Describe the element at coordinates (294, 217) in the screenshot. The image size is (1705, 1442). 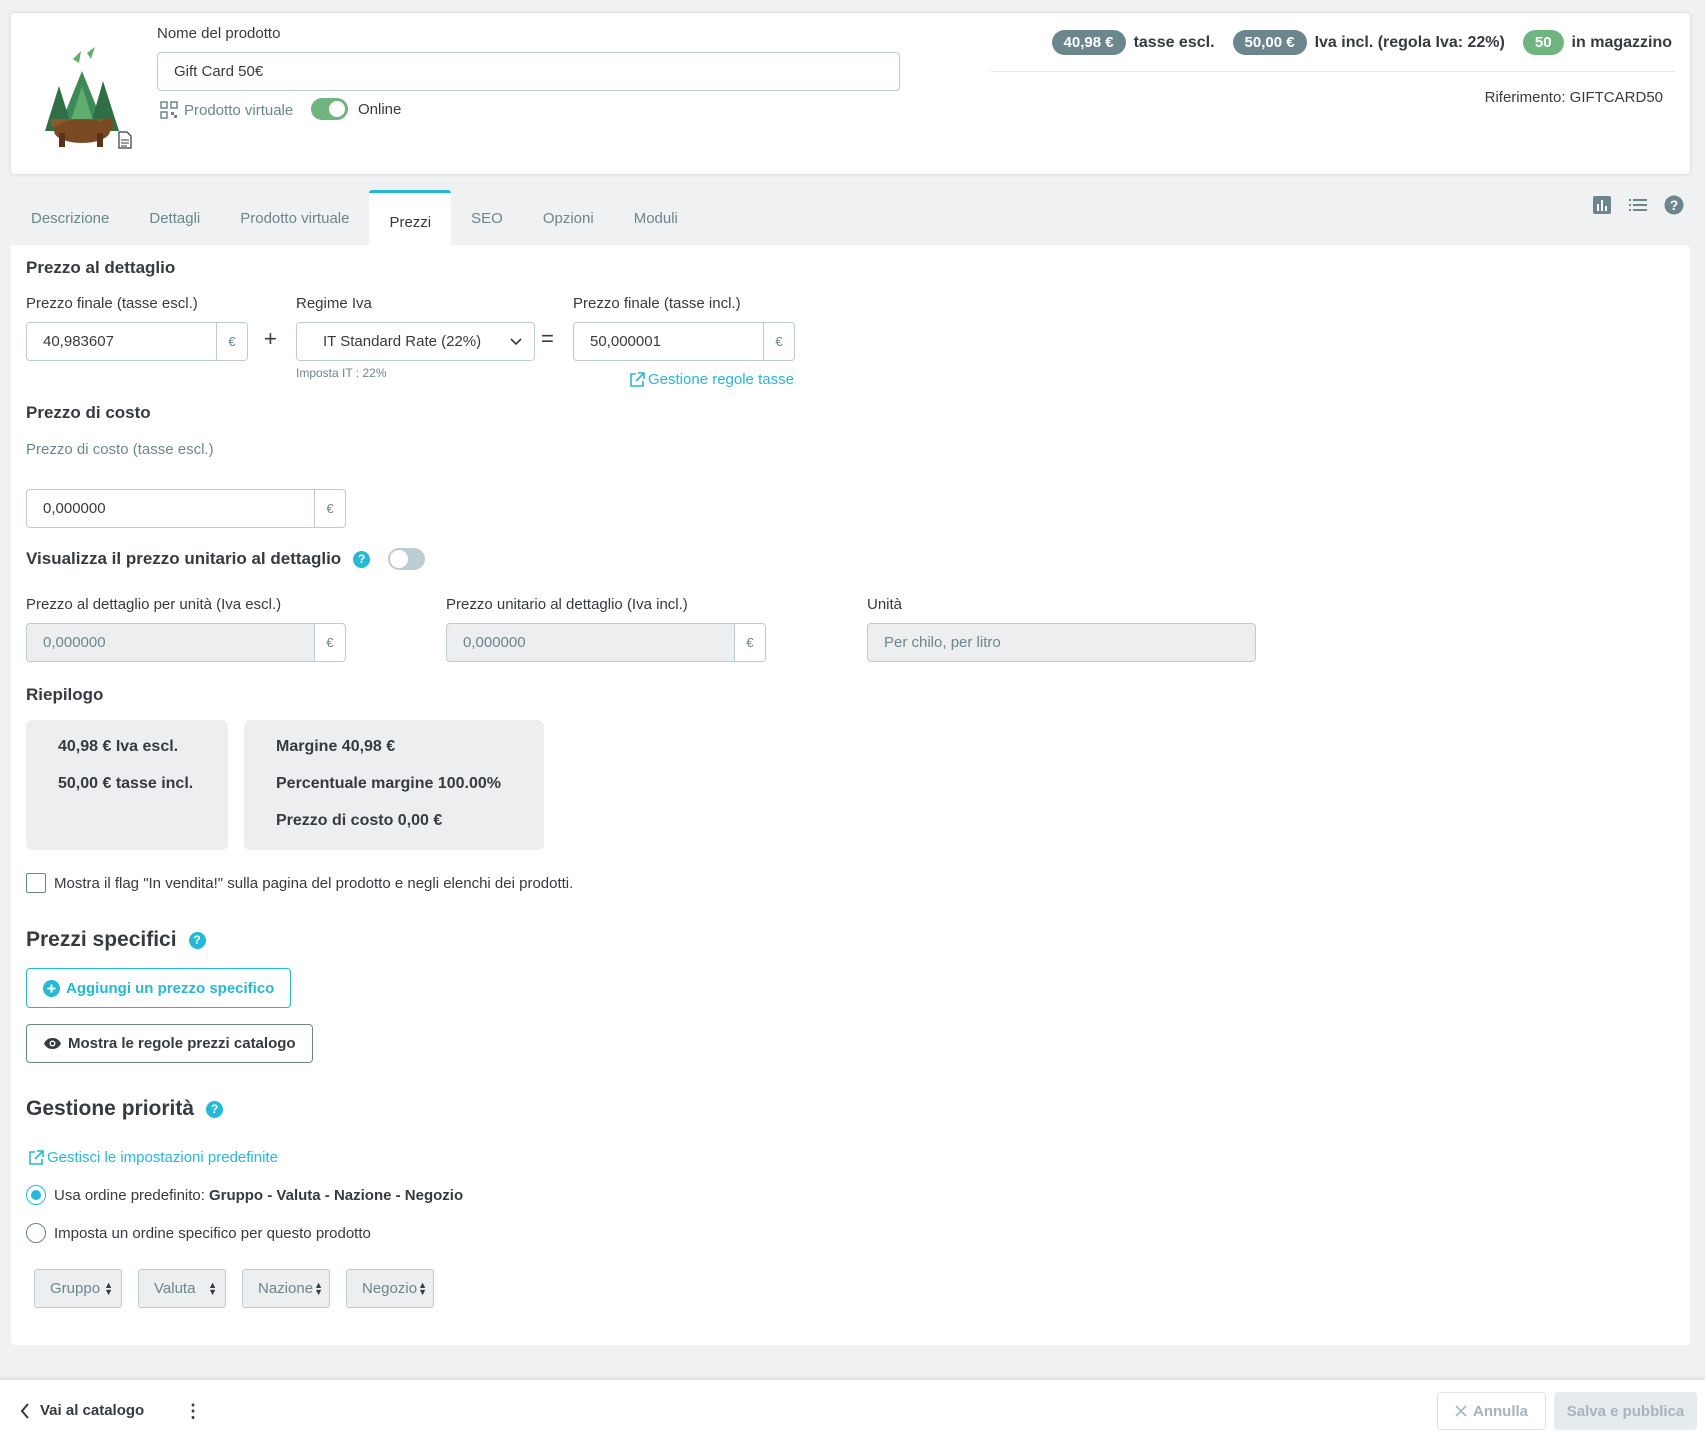
I see `tab-virtual-product: Prodotto virtuale` at that location.